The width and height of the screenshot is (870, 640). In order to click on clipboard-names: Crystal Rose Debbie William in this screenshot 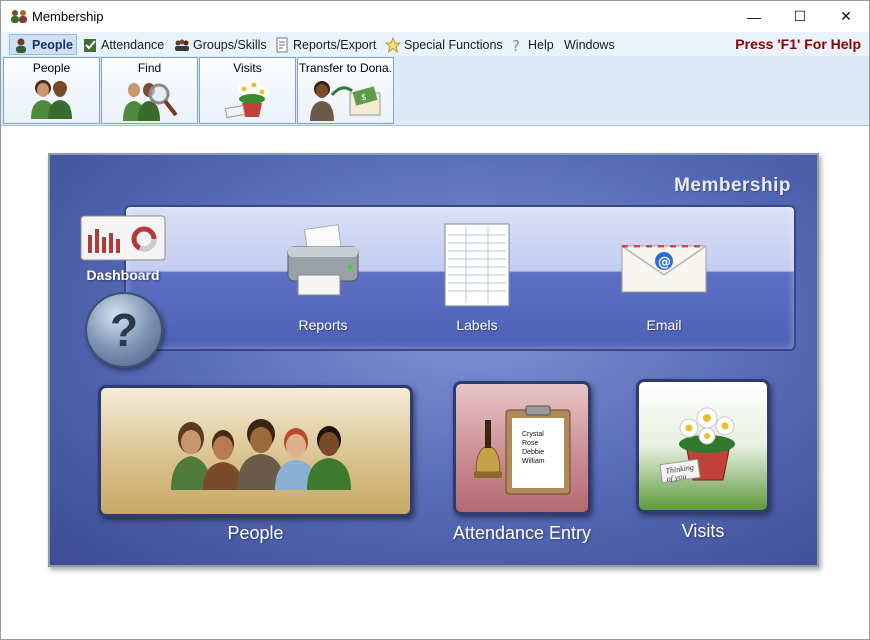, I will do `click(533, 448)`.